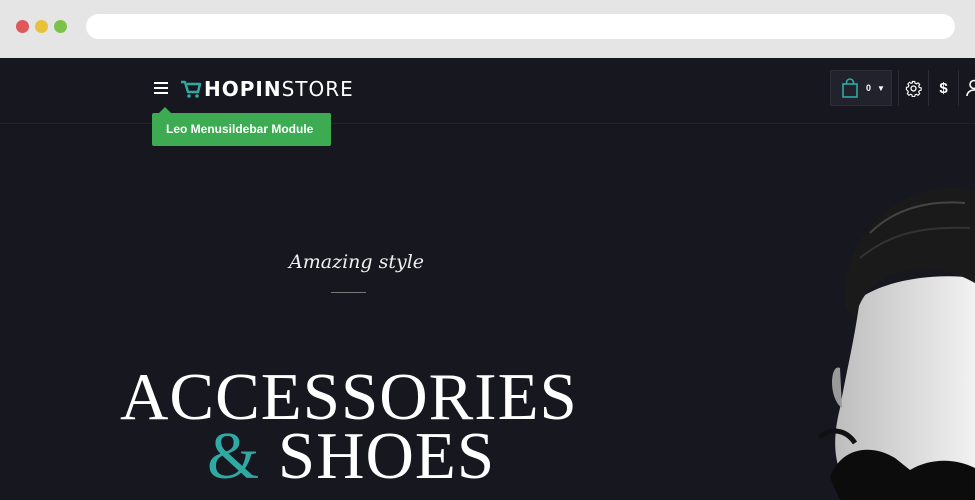 This screenshot has height=500, width=975. I want to click on shopping-bag-icon, so click(850, 88).